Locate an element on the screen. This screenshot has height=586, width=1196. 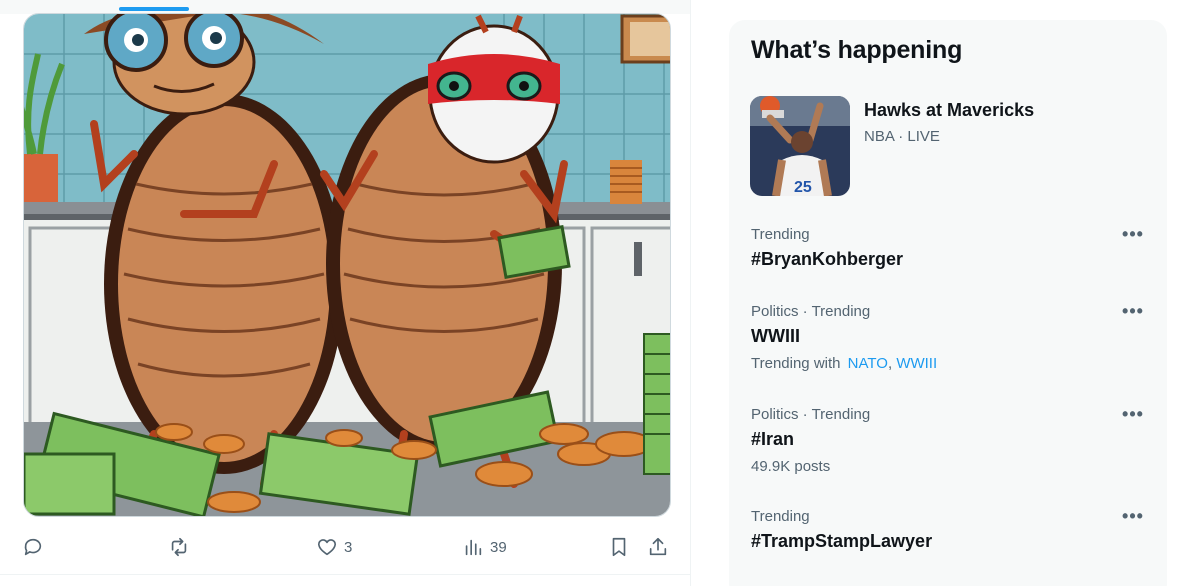
trending-with-link-wwiii: WWIII is located at coordinates (916, 363).